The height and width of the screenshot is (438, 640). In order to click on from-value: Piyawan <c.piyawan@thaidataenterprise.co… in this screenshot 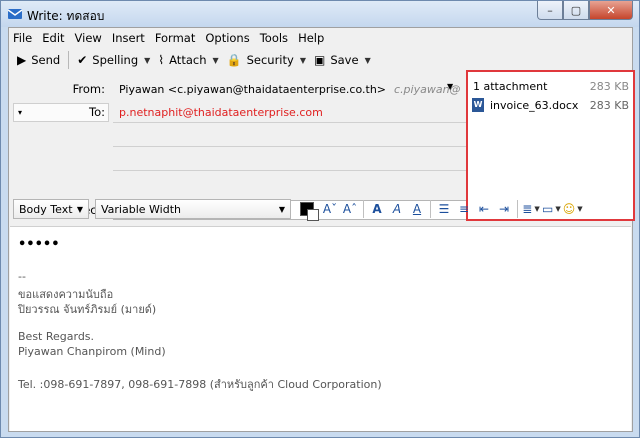, I will do `click(253, 89)`.